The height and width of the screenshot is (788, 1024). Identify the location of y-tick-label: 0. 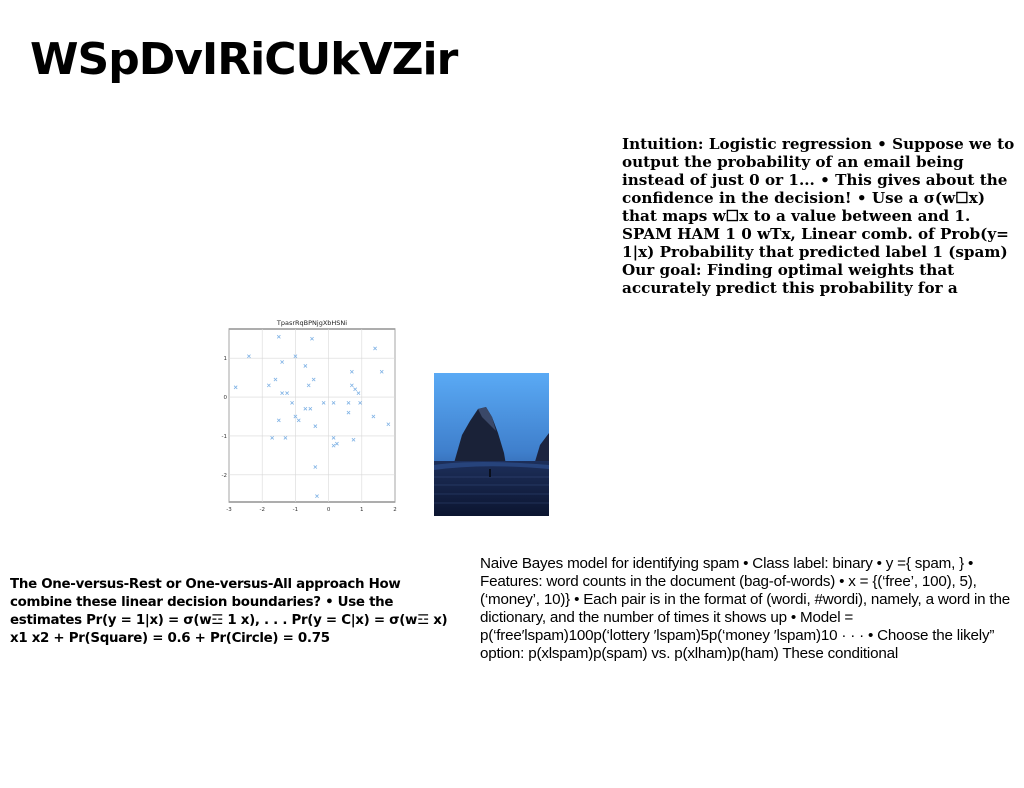
(226, 398).